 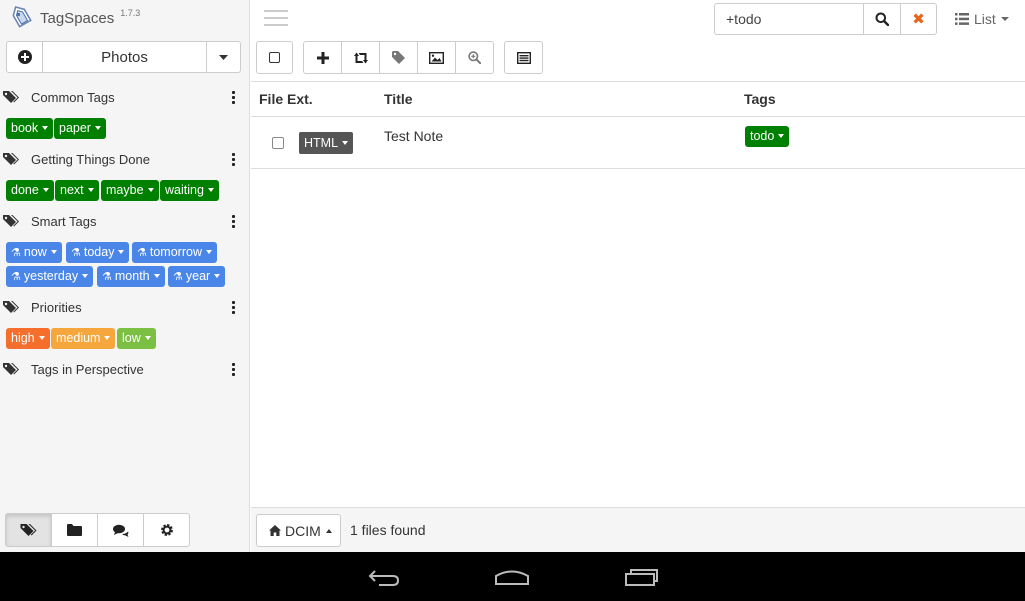 I want to click on perspective-name-button: Photos, so click(x=125, y=57).